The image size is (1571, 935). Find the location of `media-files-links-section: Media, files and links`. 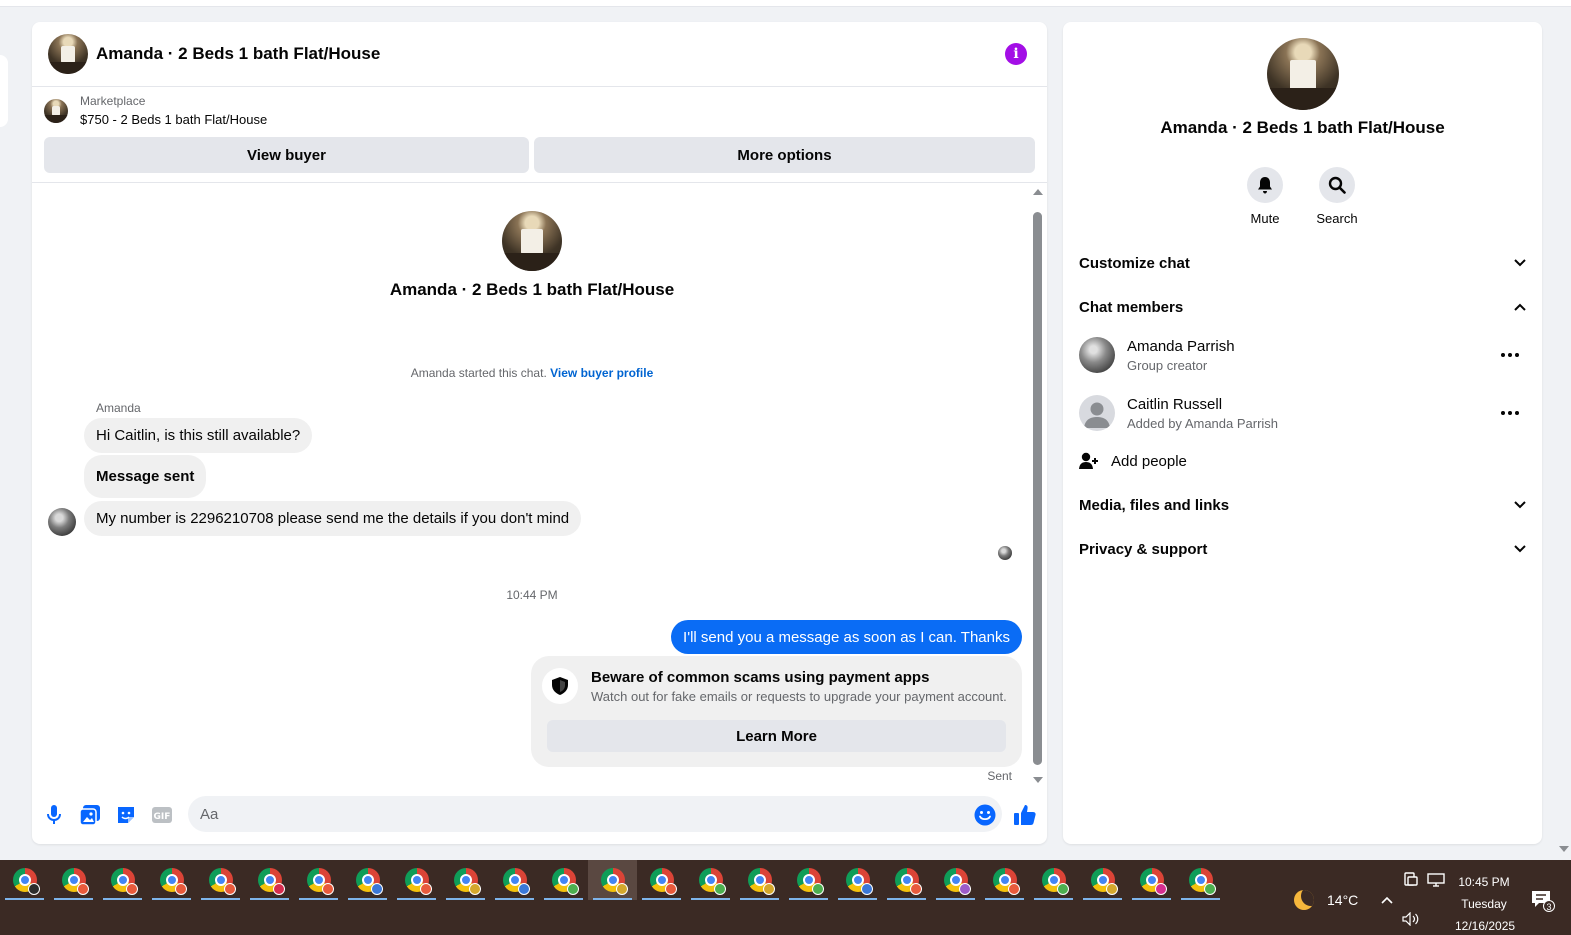

media-files-links-section: Media, files and links is located at coordinates (1302, 505).